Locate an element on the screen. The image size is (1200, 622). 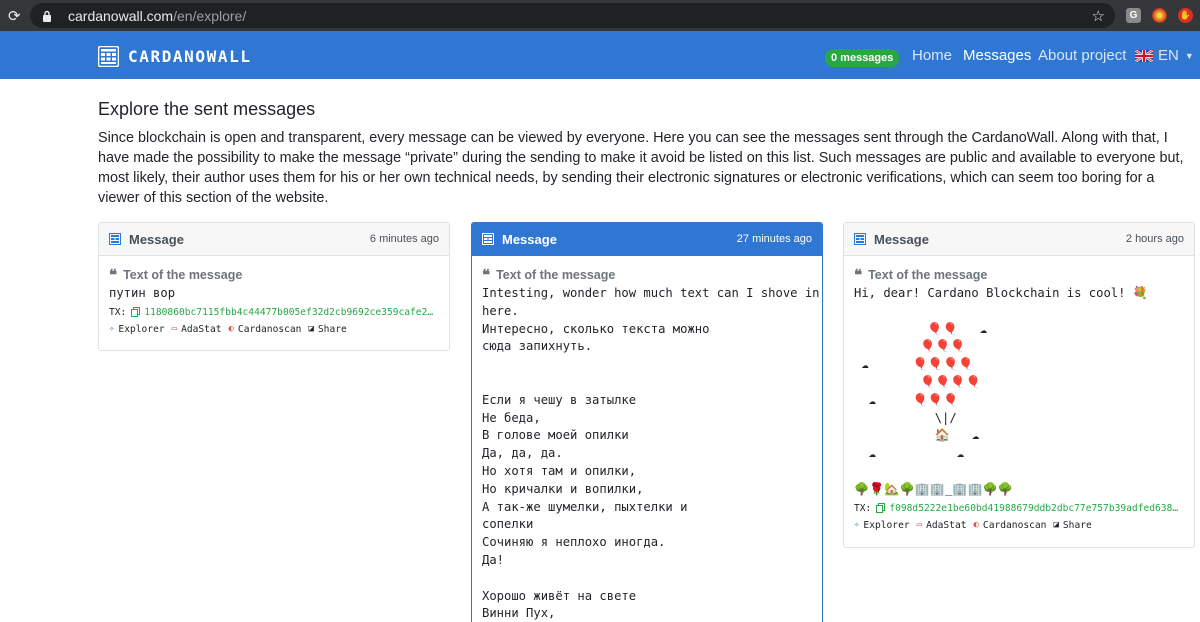
browser-toolbar: ⟳ cardanowall.com/en/explore/ ☆ G ✋ is located at coordinates (600, 15).